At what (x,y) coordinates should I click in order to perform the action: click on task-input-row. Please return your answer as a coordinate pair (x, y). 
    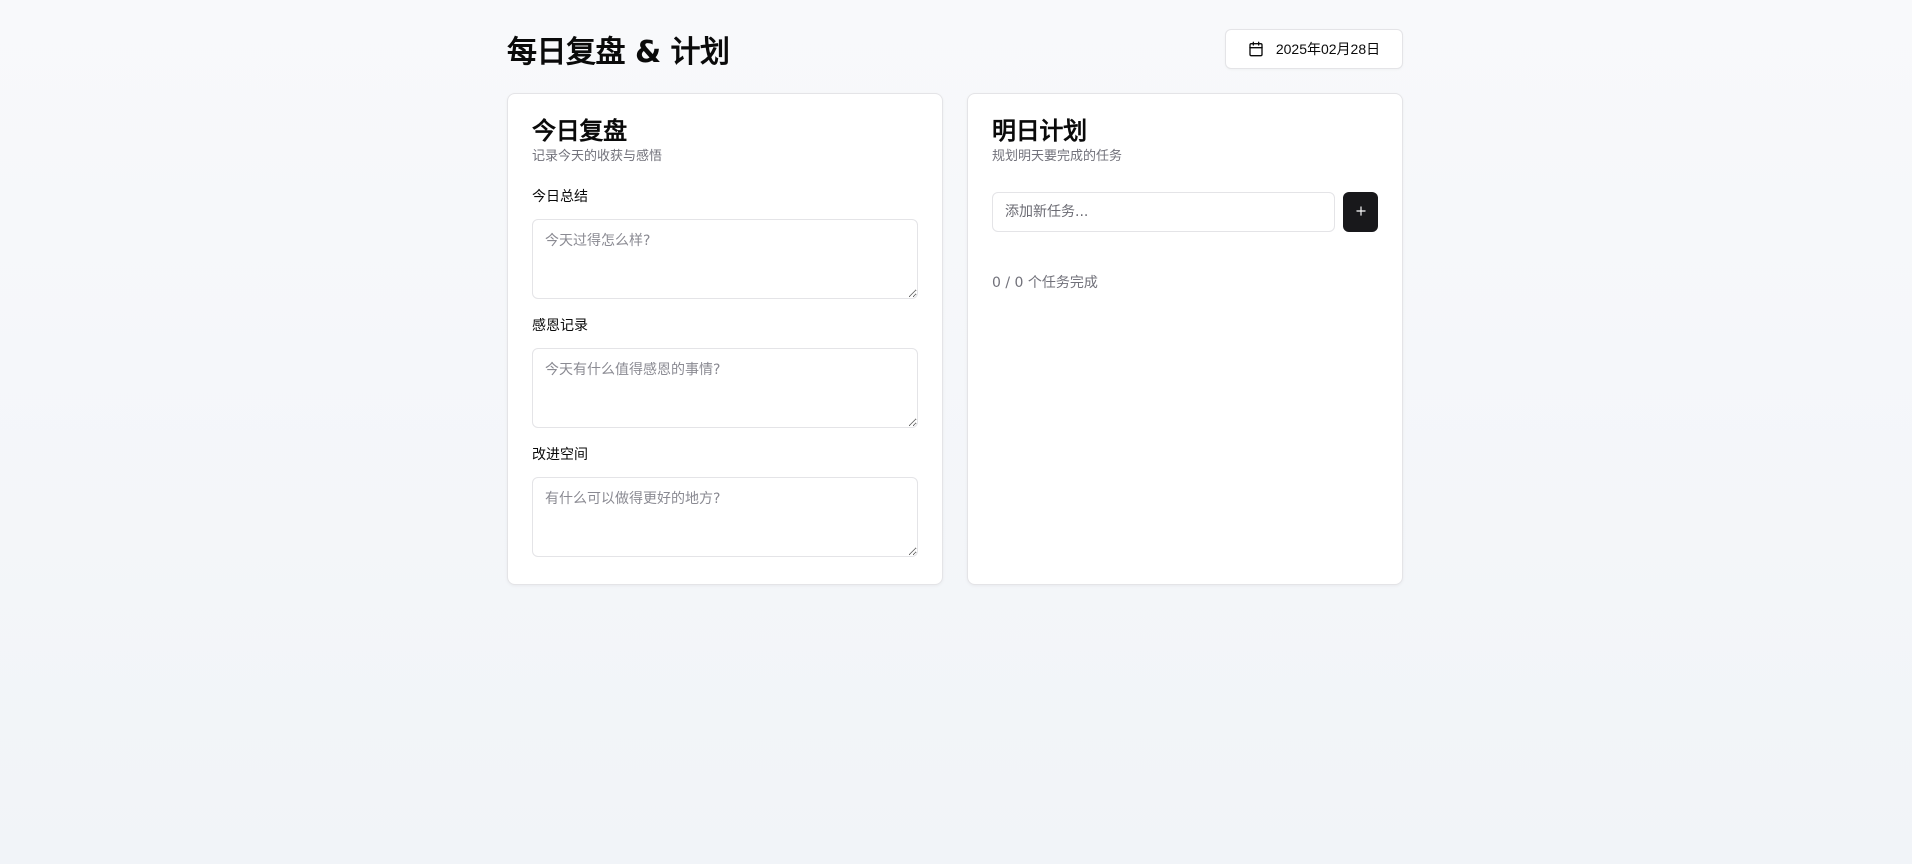
    Looking at the image, I should click on (1185, 212).